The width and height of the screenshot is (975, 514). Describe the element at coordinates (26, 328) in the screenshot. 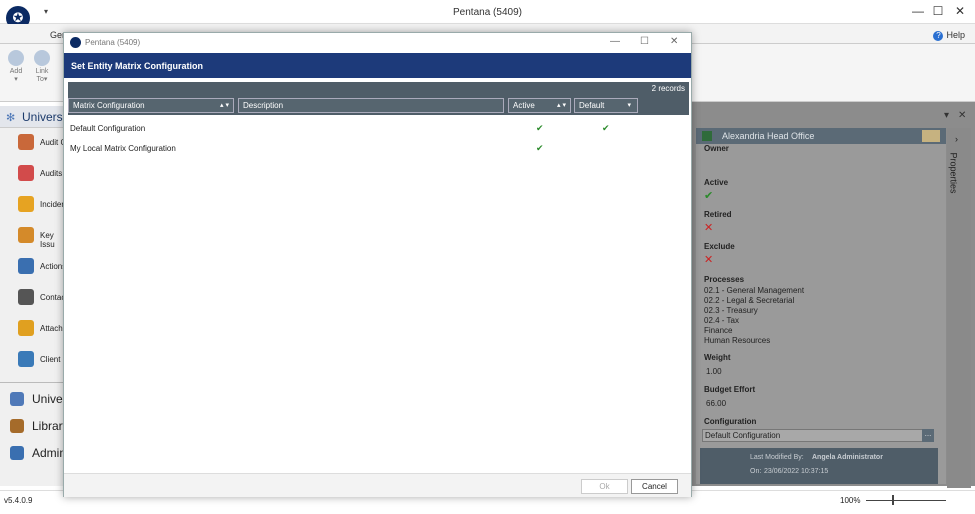

I see `attachment-icon` at that location.